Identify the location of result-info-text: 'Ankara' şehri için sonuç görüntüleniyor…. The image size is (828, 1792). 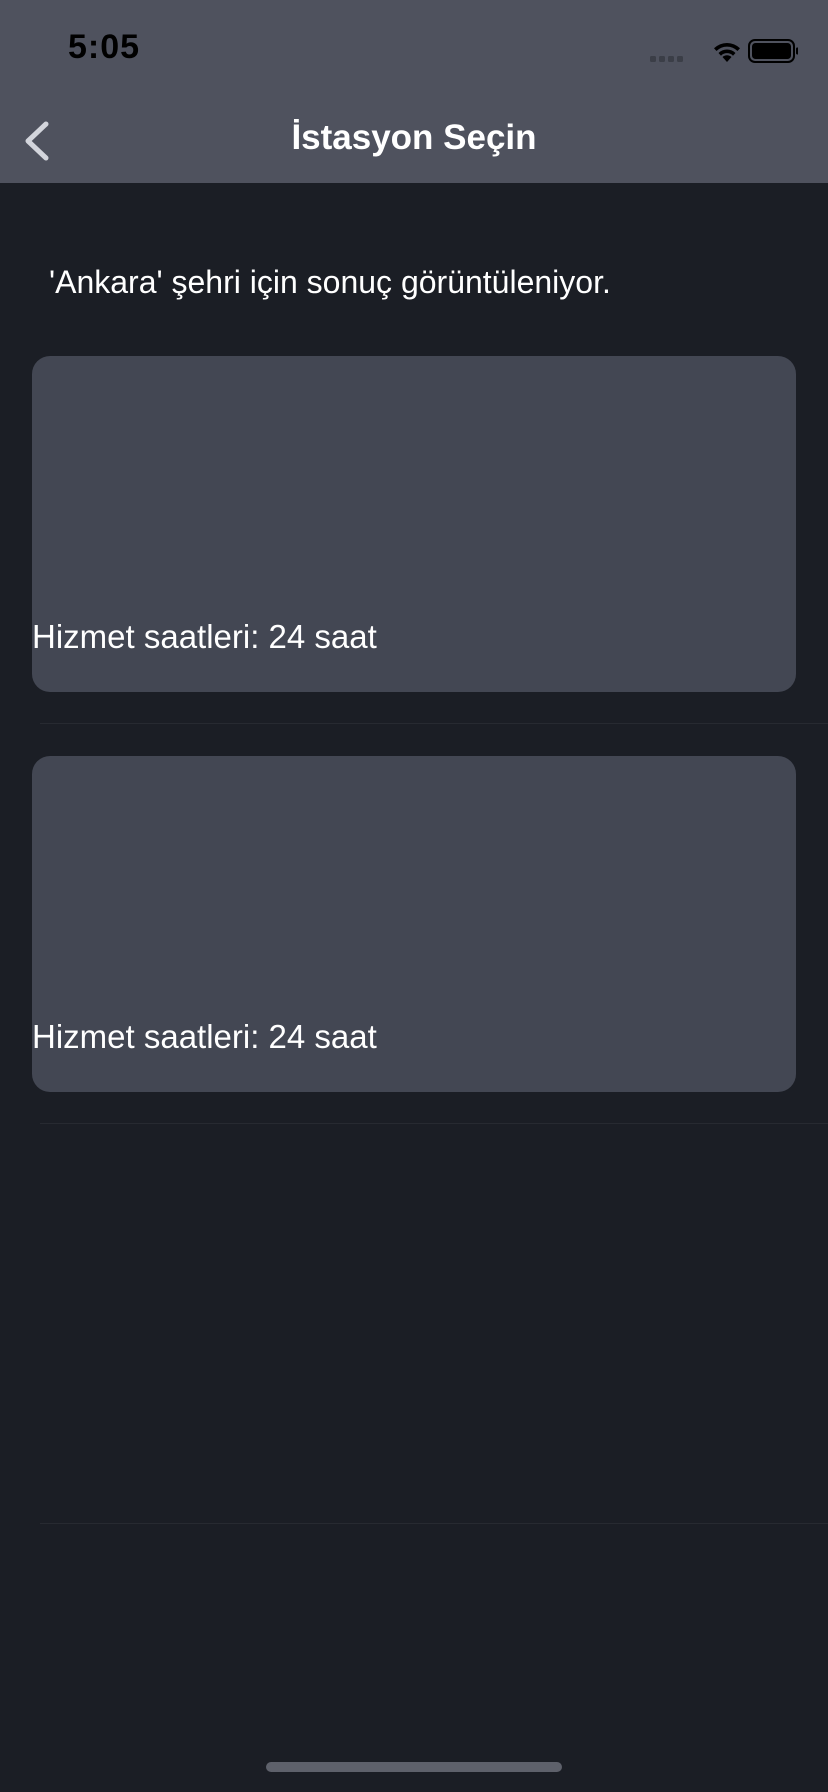
(330, 282).